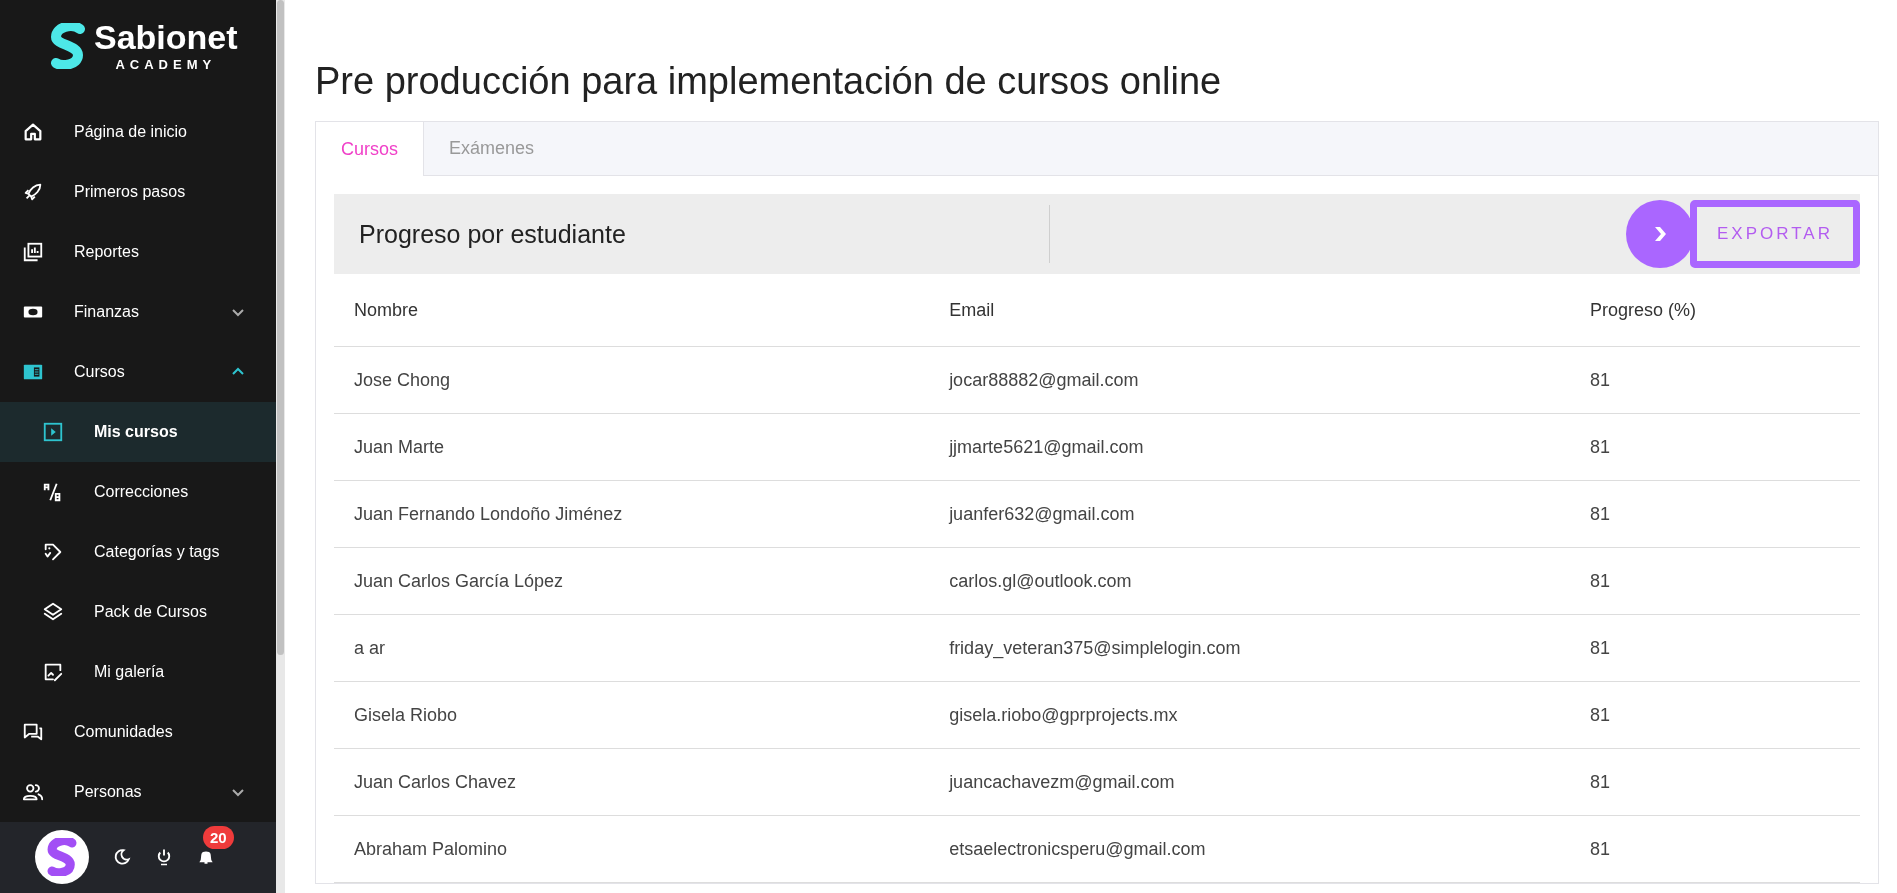  Describe the element at coordinates (138, 731) in the screenshot. I see `sidebar-item: Comunidades` at that location.